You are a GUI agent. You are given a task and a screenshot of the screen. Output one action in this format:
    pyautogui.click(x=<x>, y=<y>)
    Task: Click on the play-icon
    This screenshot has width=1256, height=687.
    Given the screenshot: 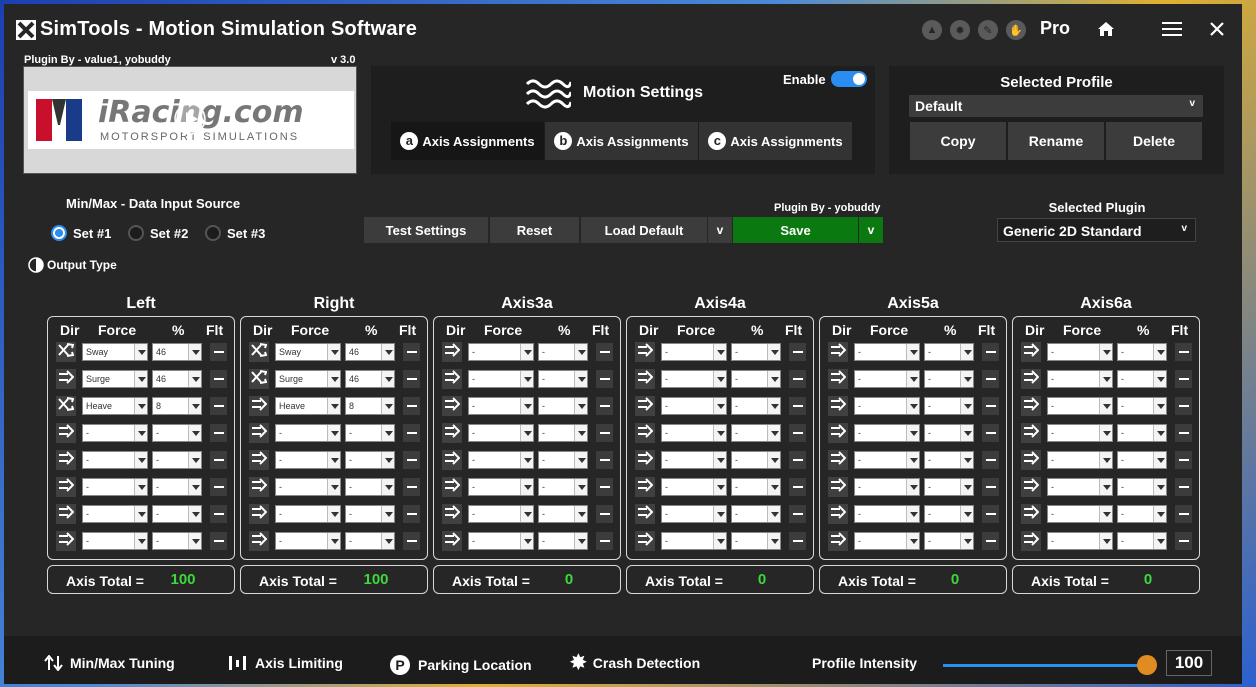 What is the action you would take?
    pyautogui.click(x=190, y=119)
    